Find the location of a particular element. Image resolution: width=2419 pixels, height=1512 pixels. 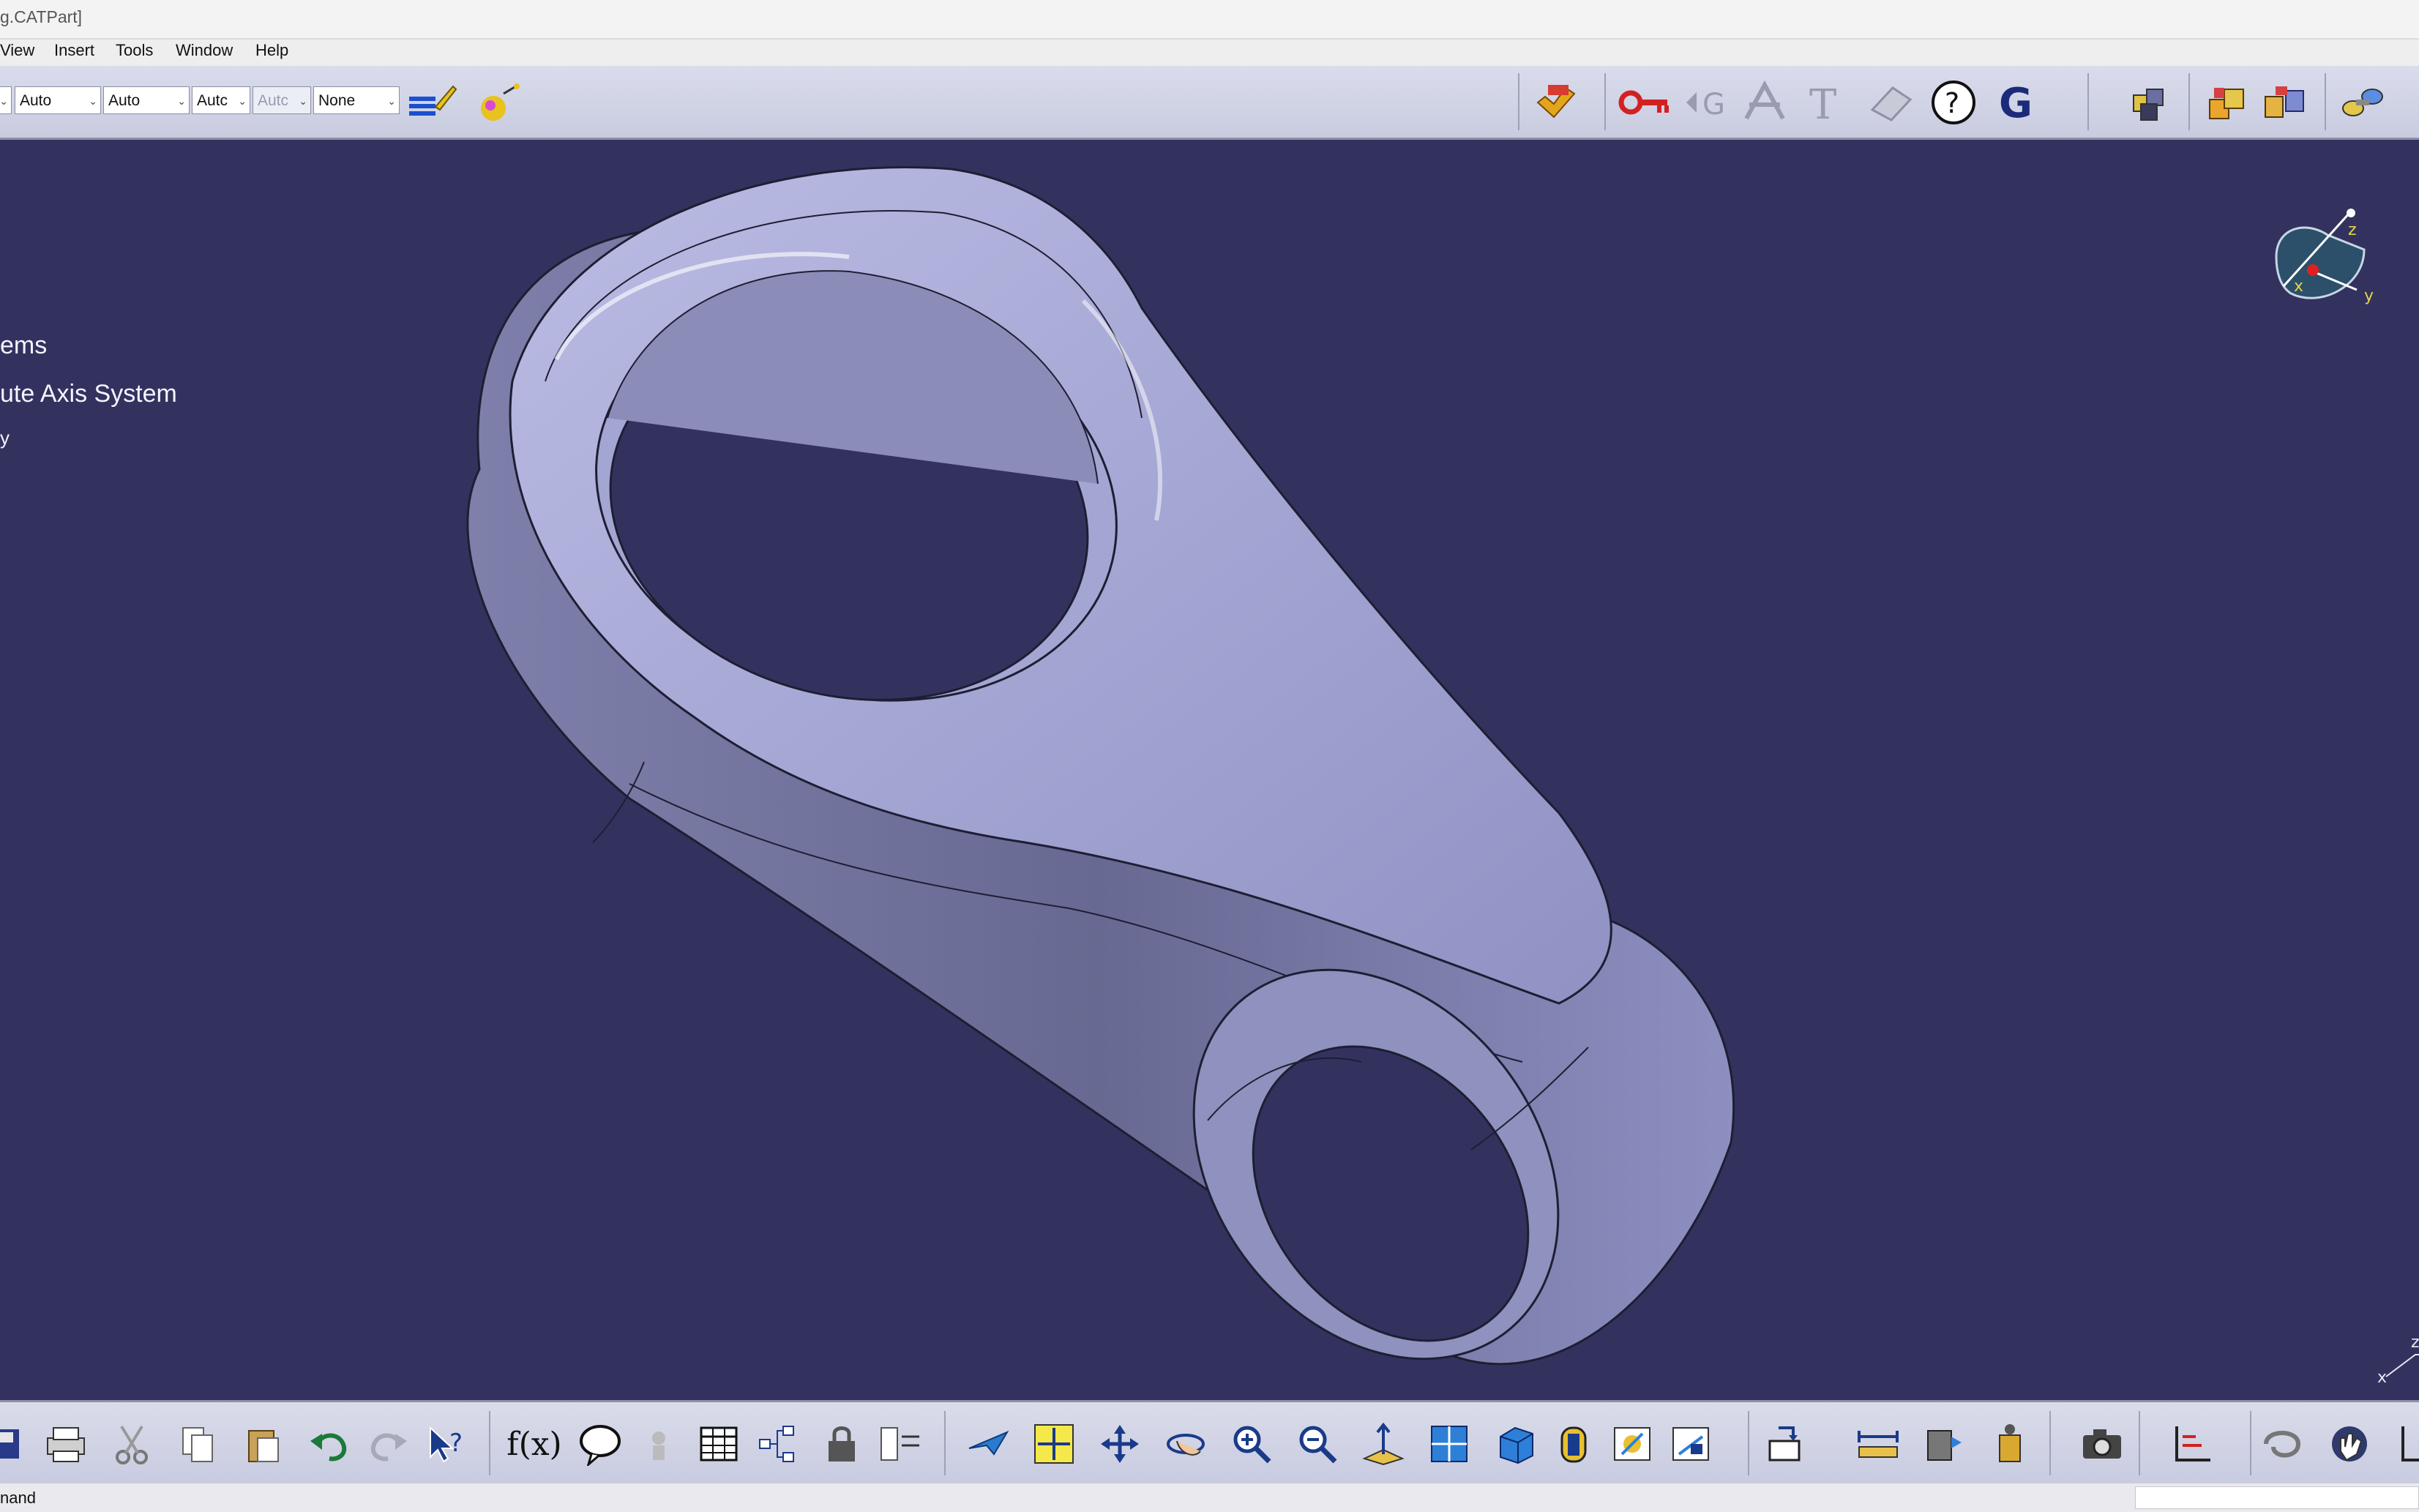

window-title: g.CATPart] is located at coordinates (41, 16).